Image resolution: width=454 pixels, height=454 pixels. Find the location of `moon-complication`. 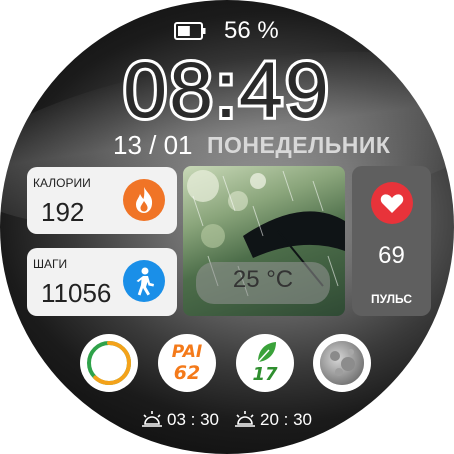

moon-complication is located at coordinates (342, 363).